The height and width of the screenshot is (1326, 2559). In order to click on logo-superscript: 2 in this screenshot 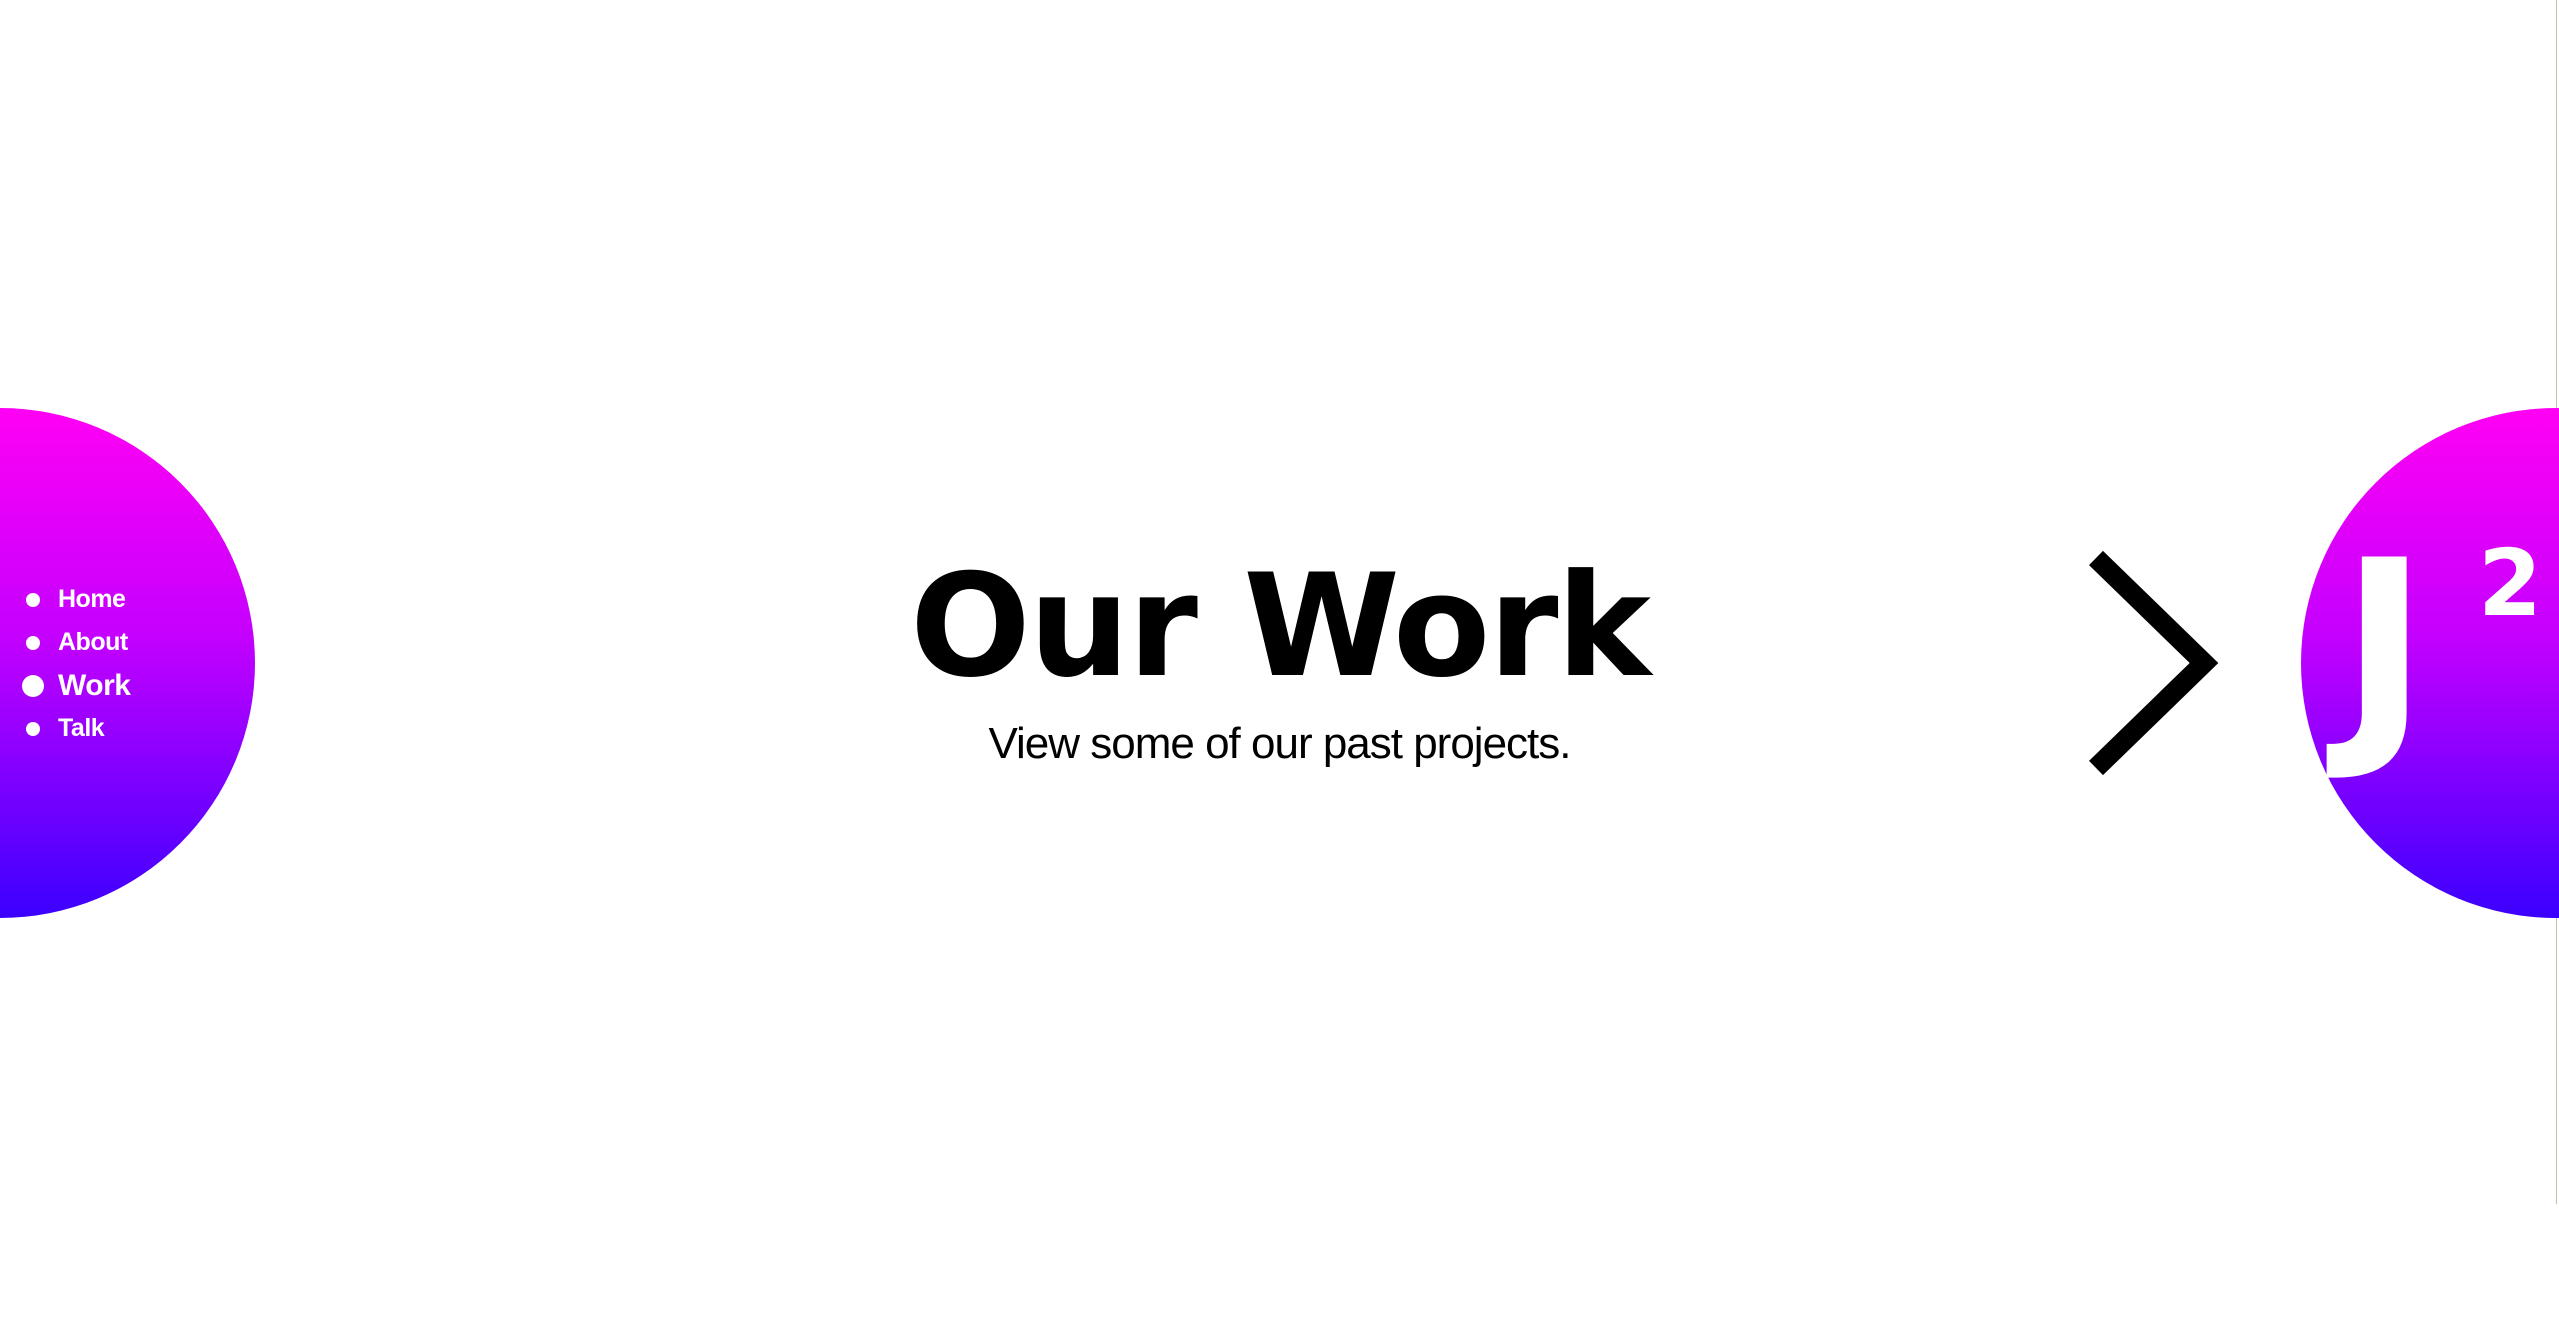, I will do `click(2510, 583)`.